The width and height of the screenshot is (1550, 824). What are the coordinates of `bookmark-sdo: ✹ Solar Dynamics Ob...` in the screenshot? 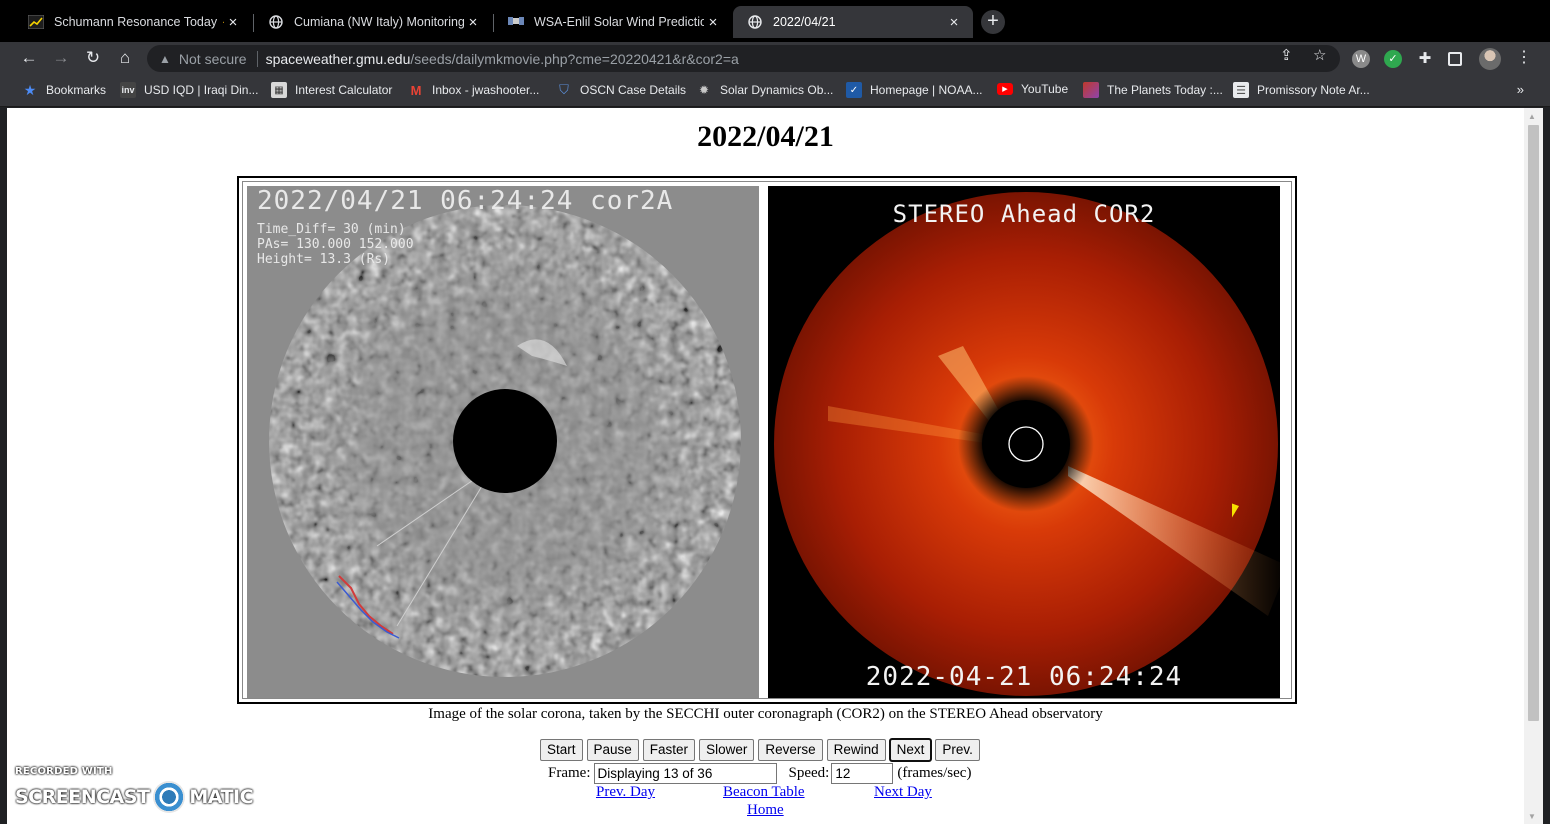 It's located at (764, 90).